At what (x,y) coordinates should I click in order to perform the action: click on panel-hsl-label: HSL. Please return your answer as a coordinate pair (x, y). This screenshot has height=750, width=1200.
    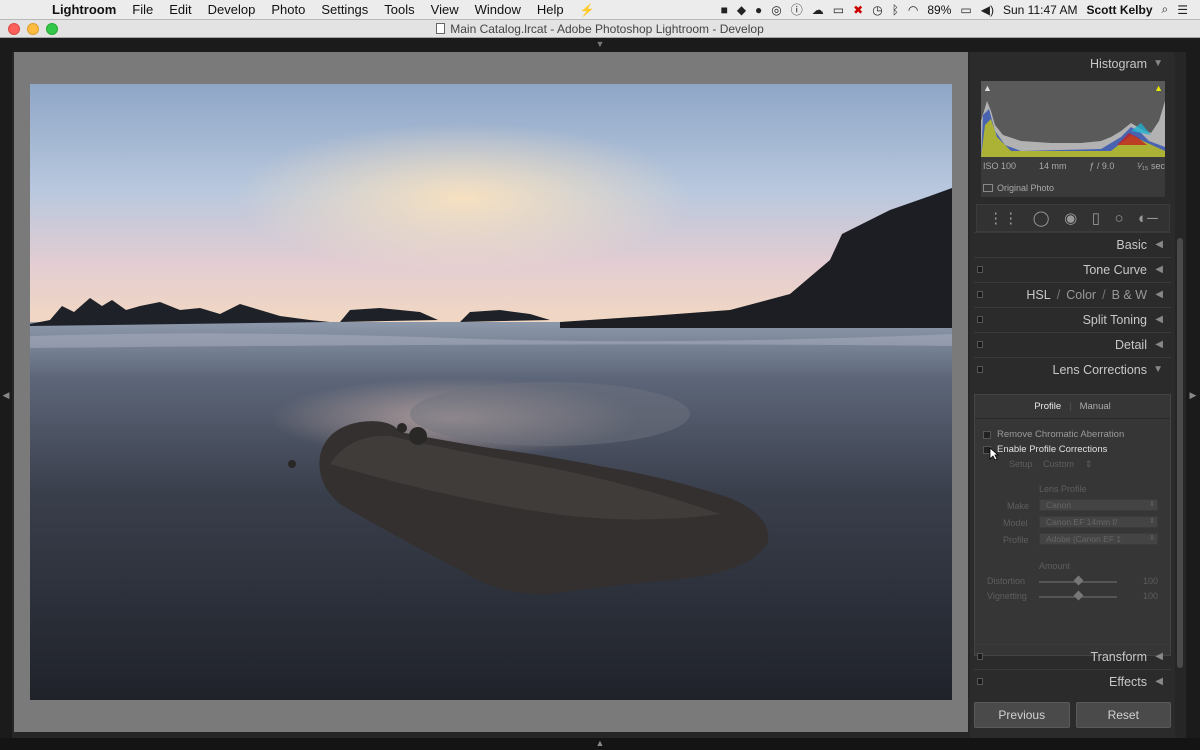
    Looking at the image, I should click on (1038, 295).